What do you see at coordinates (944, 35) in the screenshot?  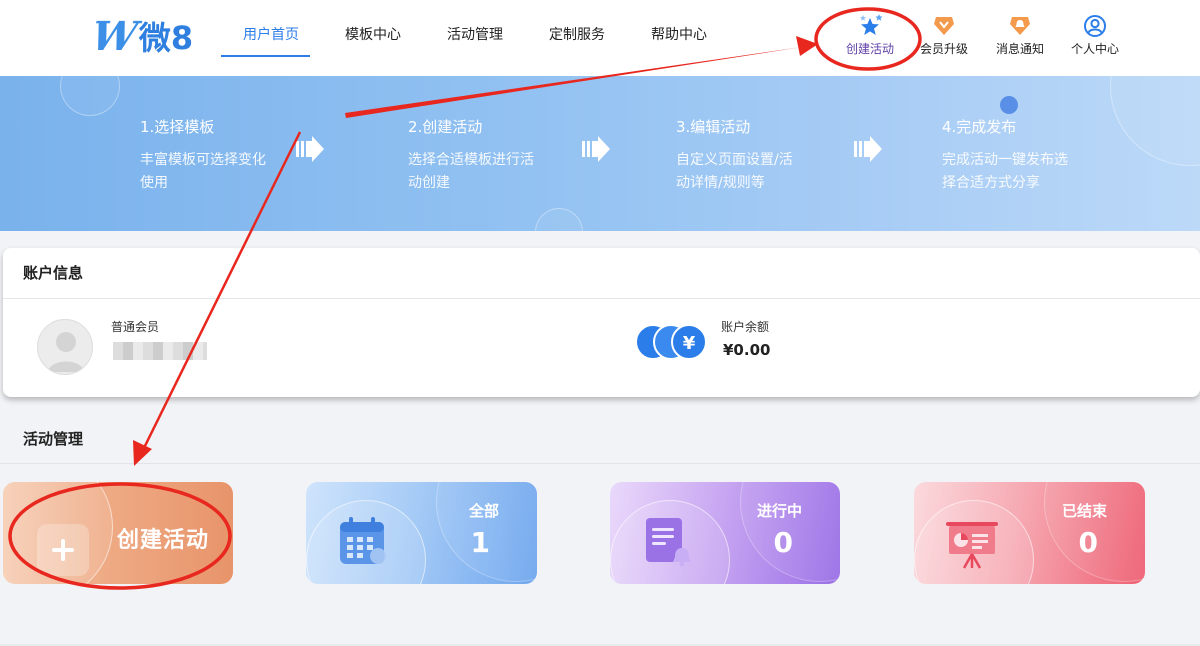 I see `member-upgrade-button: 会员升级` at bounding box center [944, 35].